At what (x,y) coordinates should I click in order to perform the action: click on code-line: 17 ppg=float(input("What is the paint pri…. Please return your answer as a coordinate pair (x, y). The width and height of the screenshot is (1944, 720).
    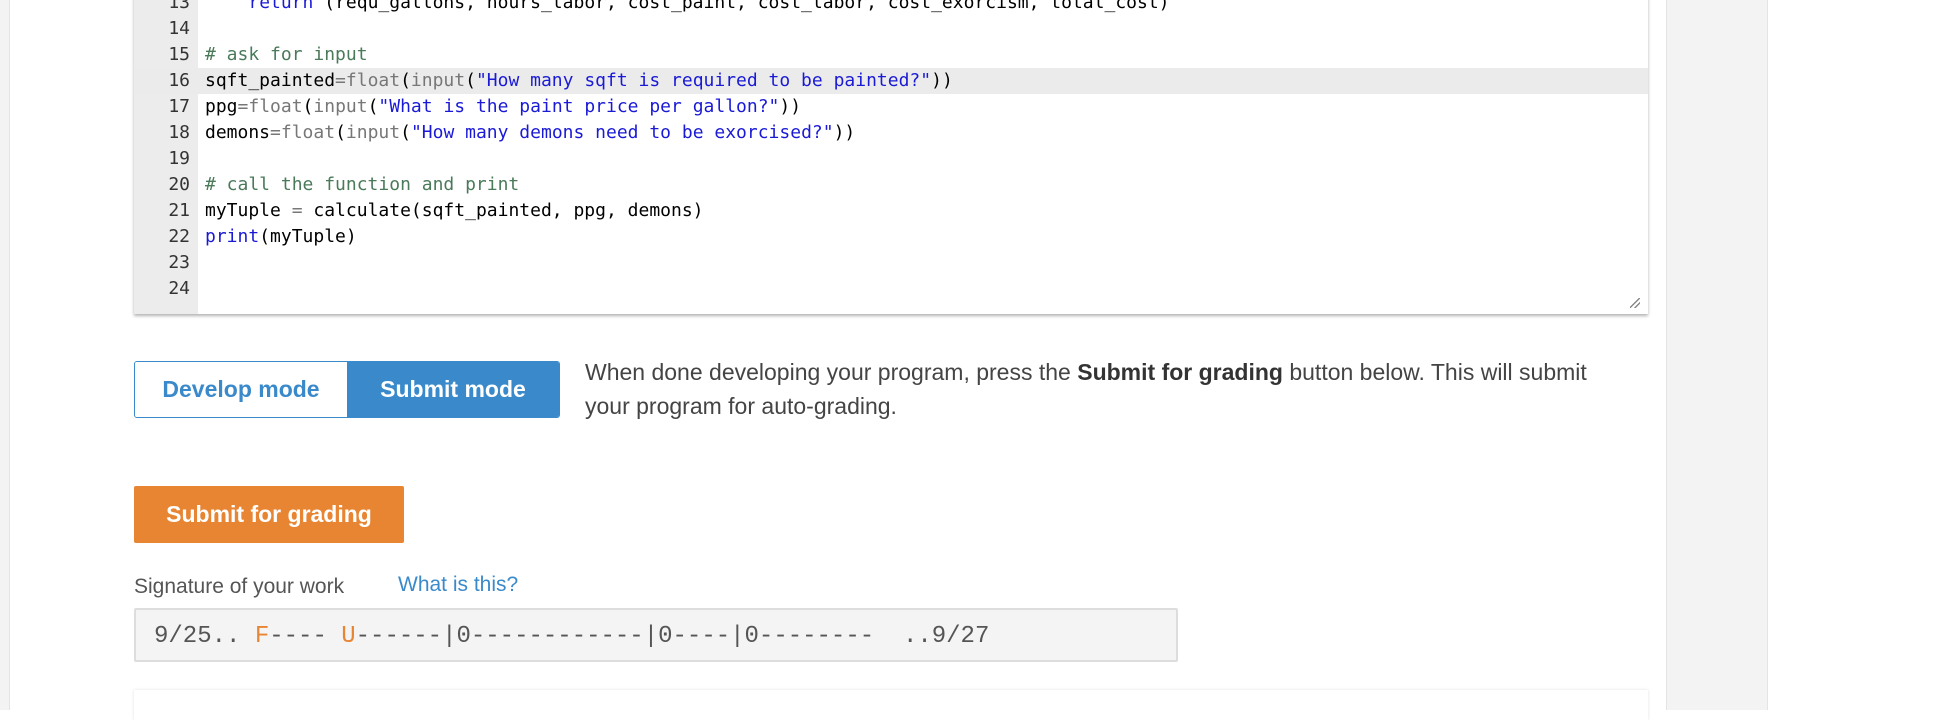
    Looking at the image, I should click on (891, 107).